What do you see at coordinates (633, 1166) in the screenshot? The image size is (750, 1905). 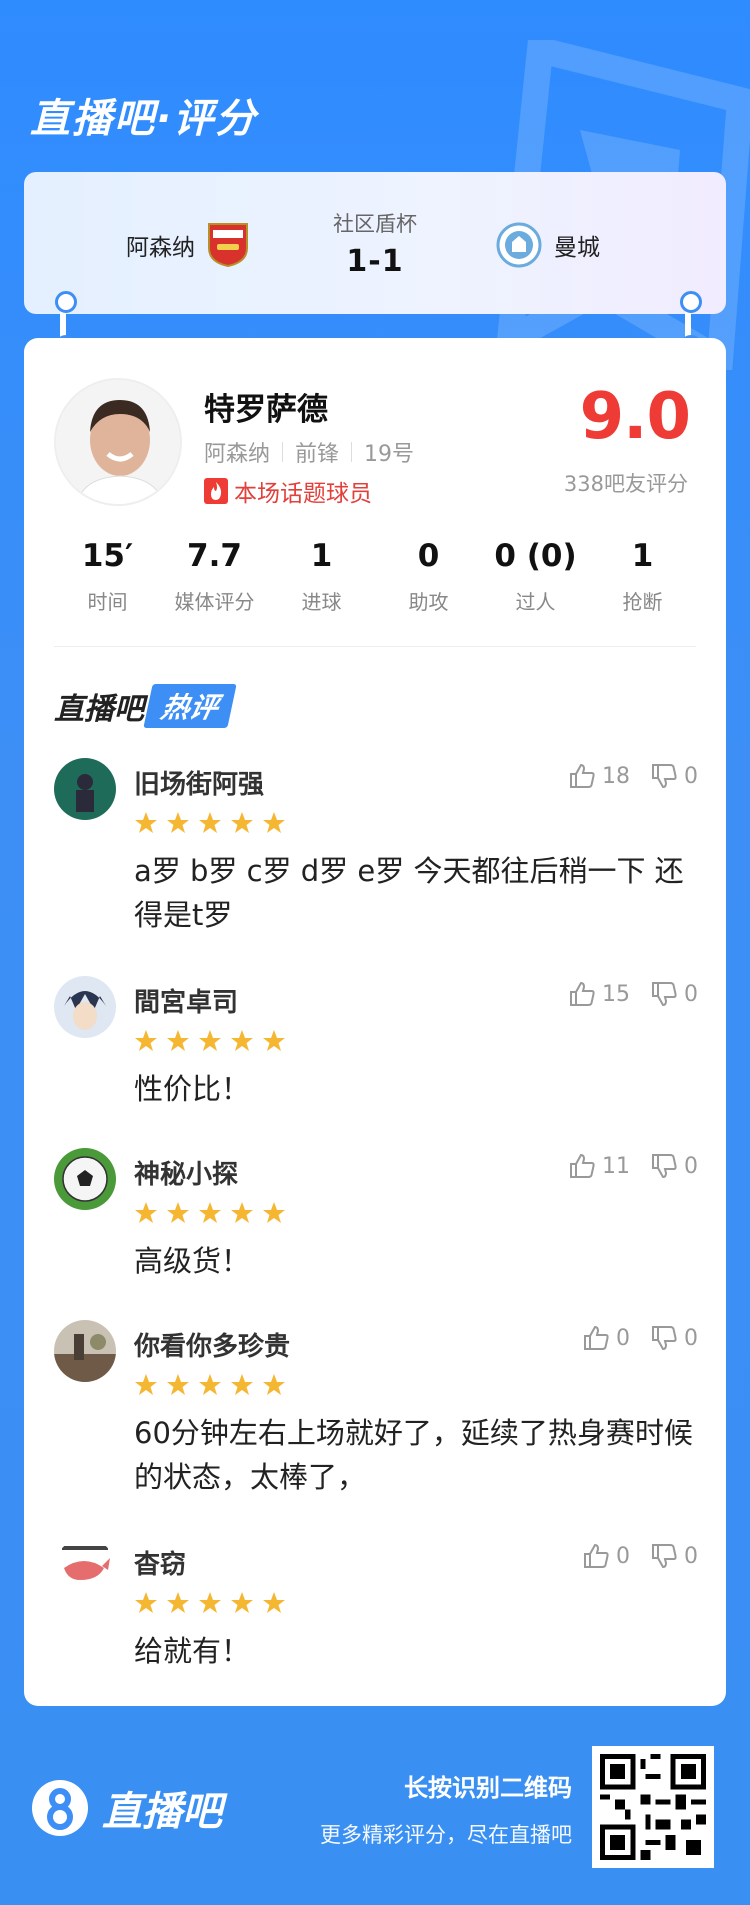 I see `vote-bar: 11 0` at bounding box center [633, 1166].